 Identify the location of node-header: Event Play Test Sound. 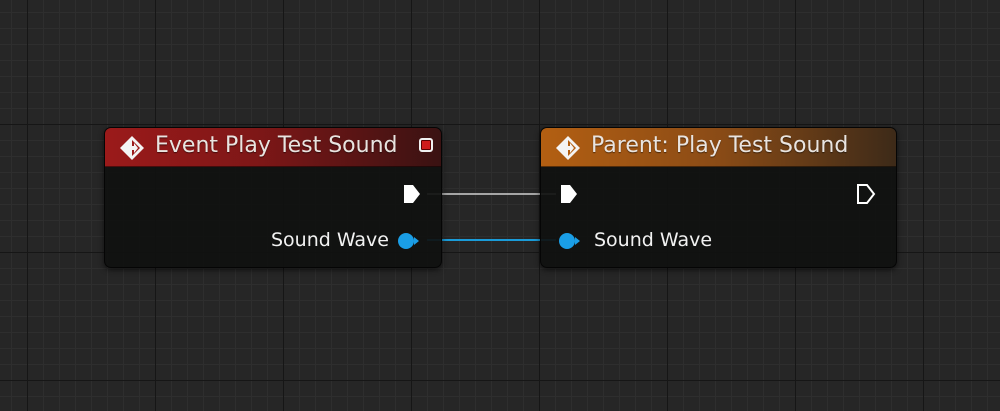
(273, 147).